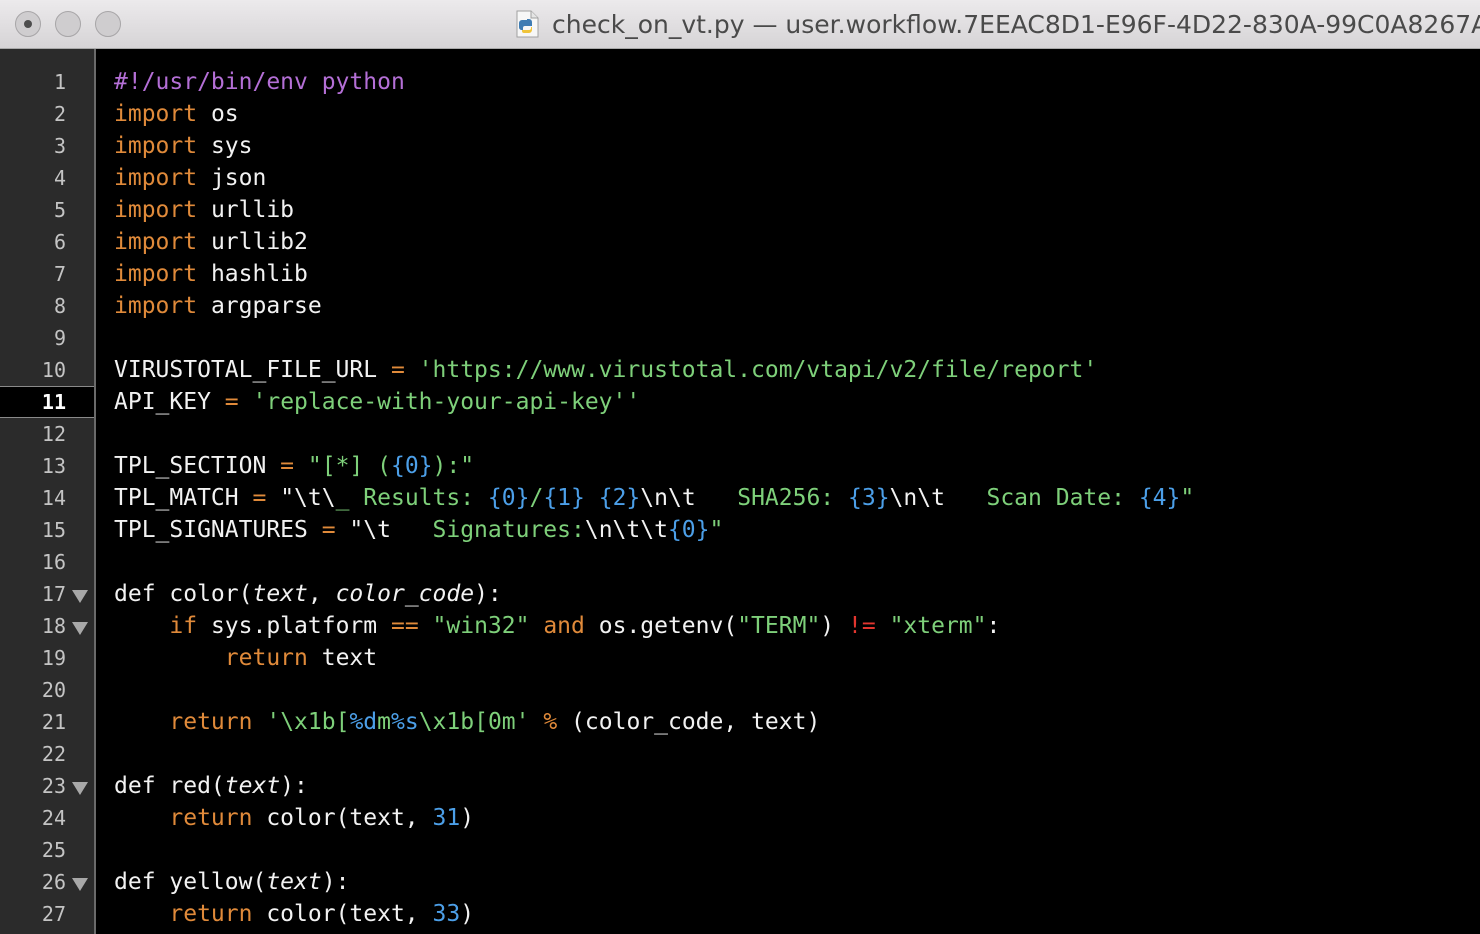 The image size is (1480, 934). I want to click on line-number-row: 27, so click(47, 914).